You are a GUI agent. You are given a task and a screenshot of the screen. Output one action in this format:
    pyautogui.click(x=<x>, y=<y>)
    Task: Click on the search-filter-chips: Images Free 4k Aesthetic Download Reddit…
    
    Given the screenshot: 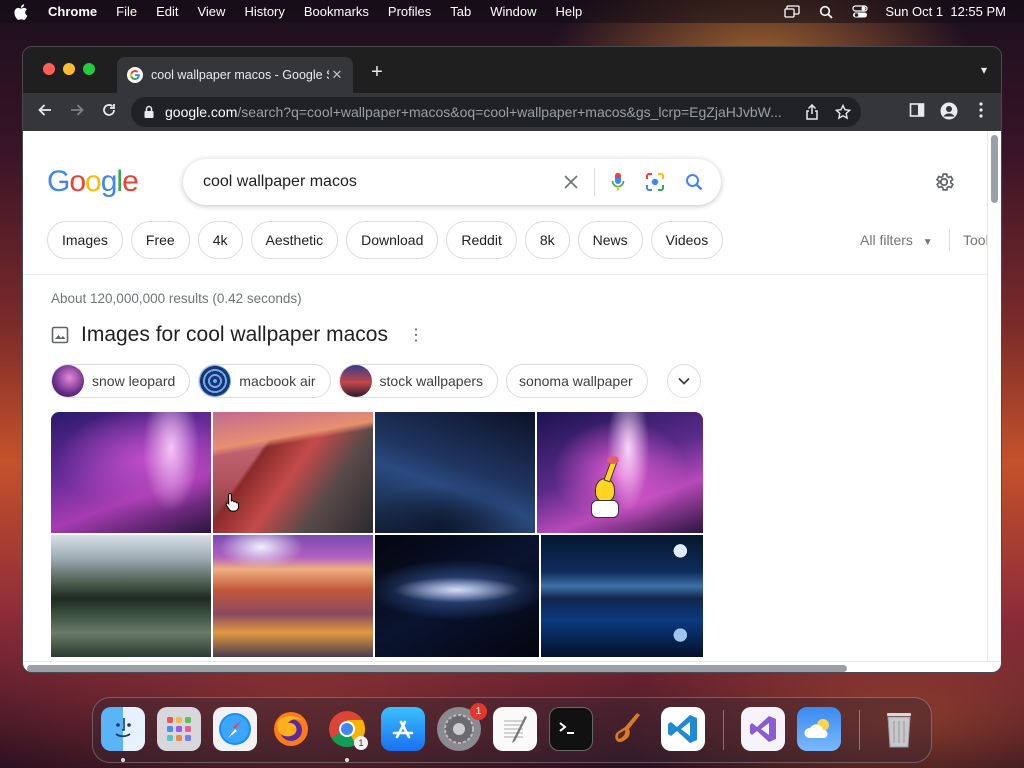 What is the action you would take?
    pyautogui.click(x=385, y=240)
    